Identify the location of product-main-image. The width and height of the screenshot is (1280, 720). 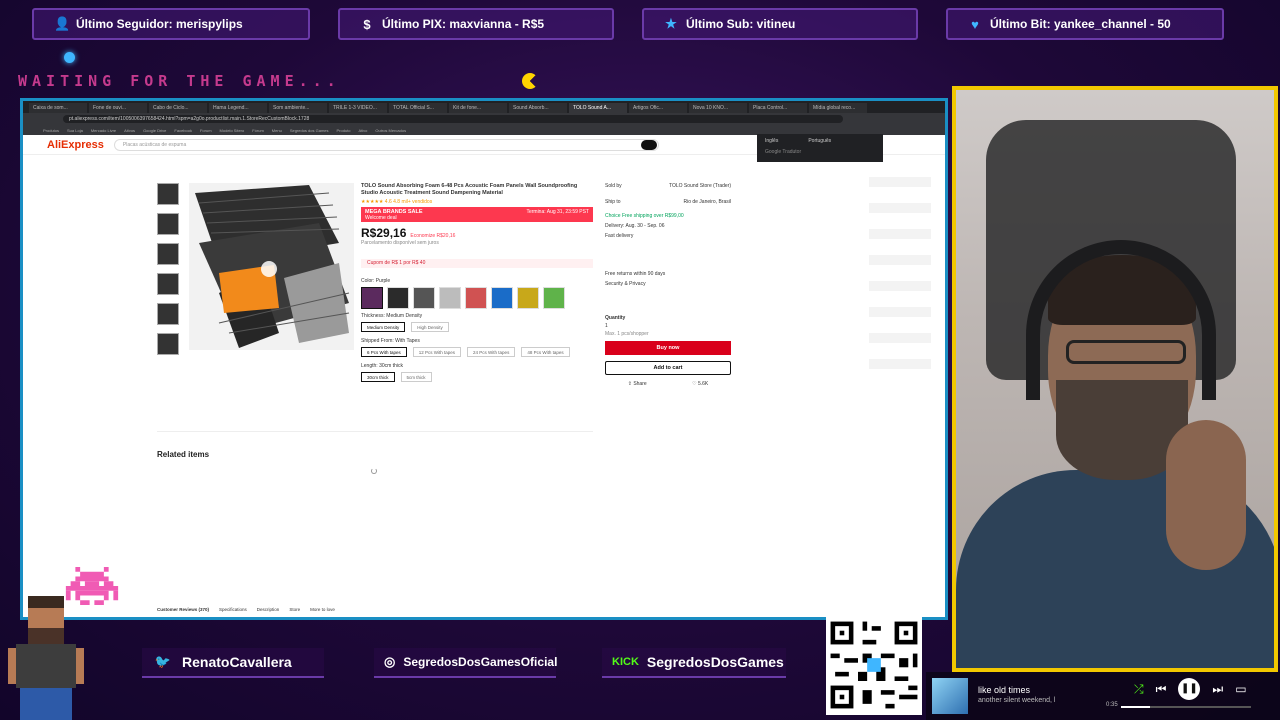
(271, 266).